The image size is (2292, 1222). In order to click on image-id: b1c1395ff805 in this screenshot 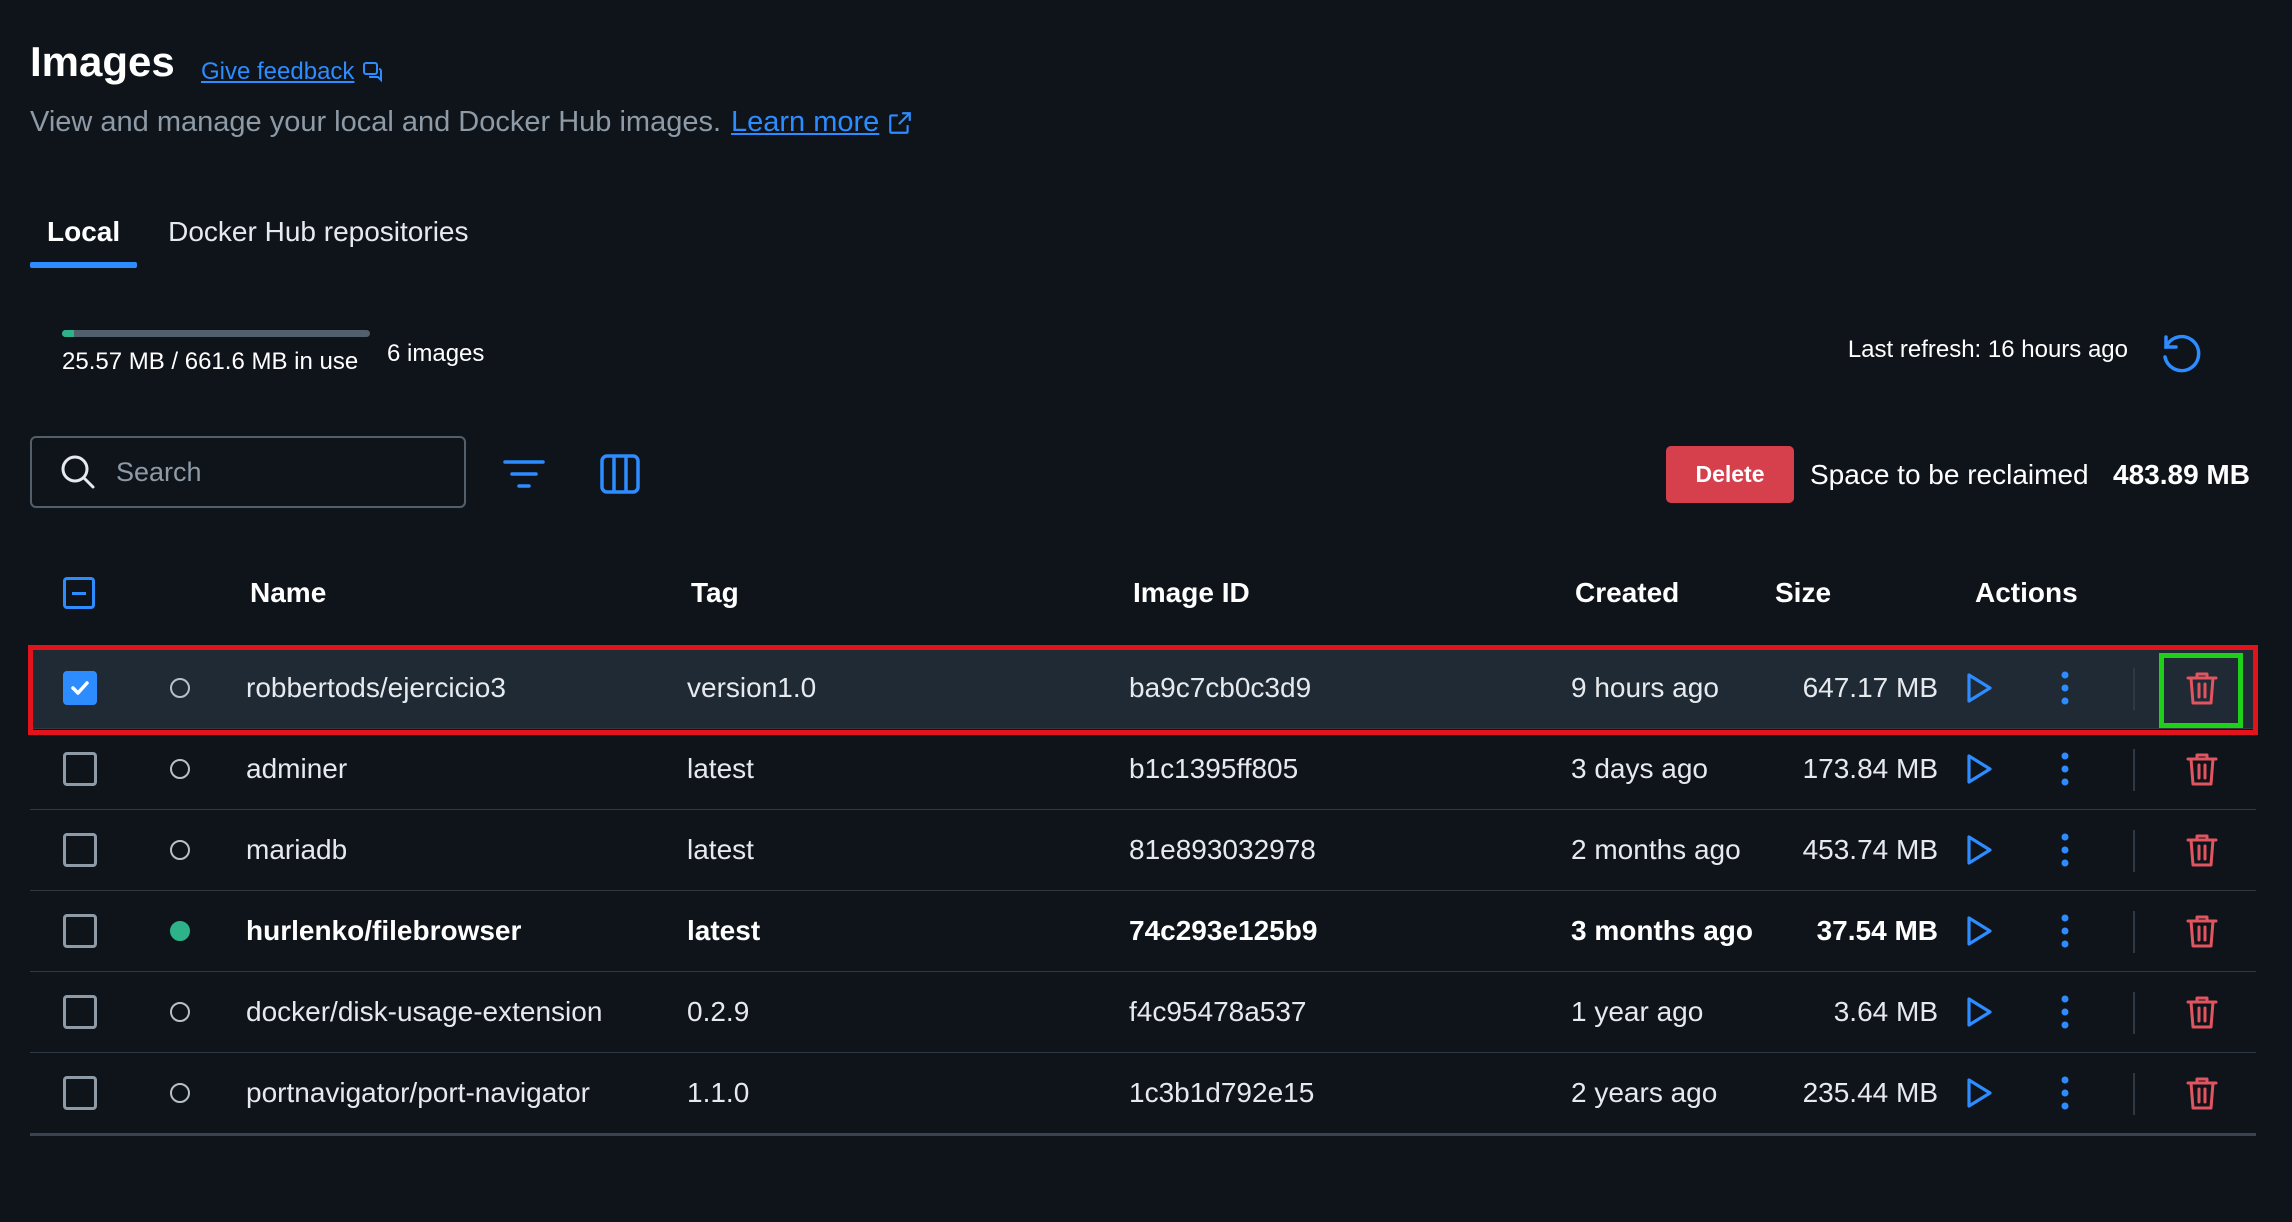, I will do `click(1214, 768)`.